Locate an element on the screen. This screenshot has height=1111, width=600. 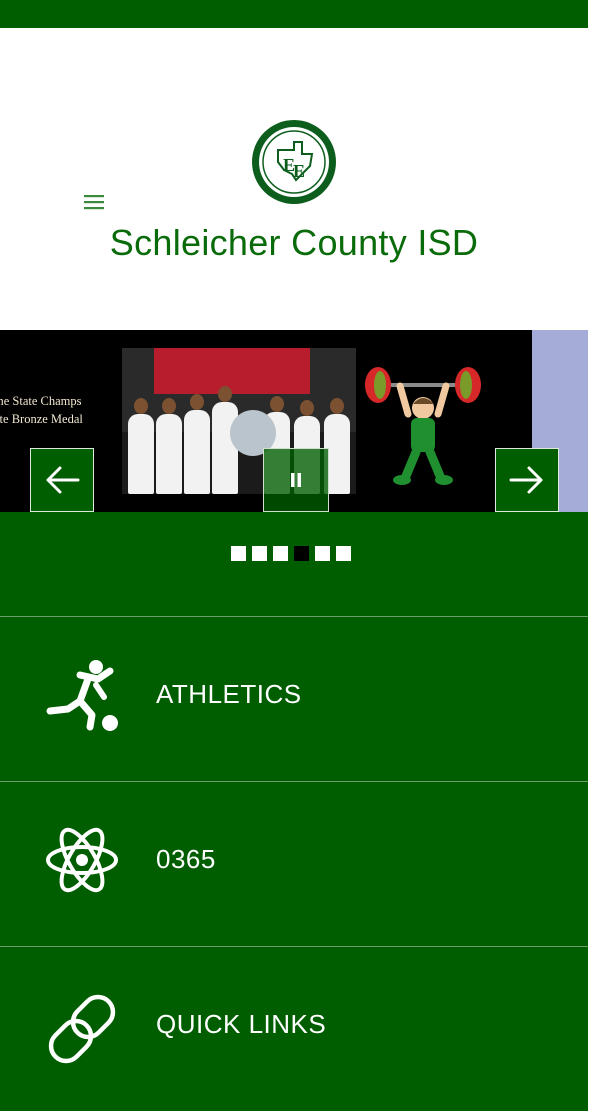
slide-caption: me State Champs ate Bronze Medal is located at coordinates (57, 410).